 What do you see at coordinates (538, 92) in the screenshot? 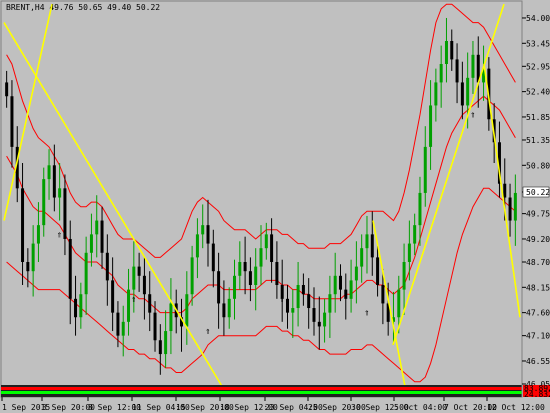
I see `price-tick-label: 52.40` at bounding box center [538, 92].